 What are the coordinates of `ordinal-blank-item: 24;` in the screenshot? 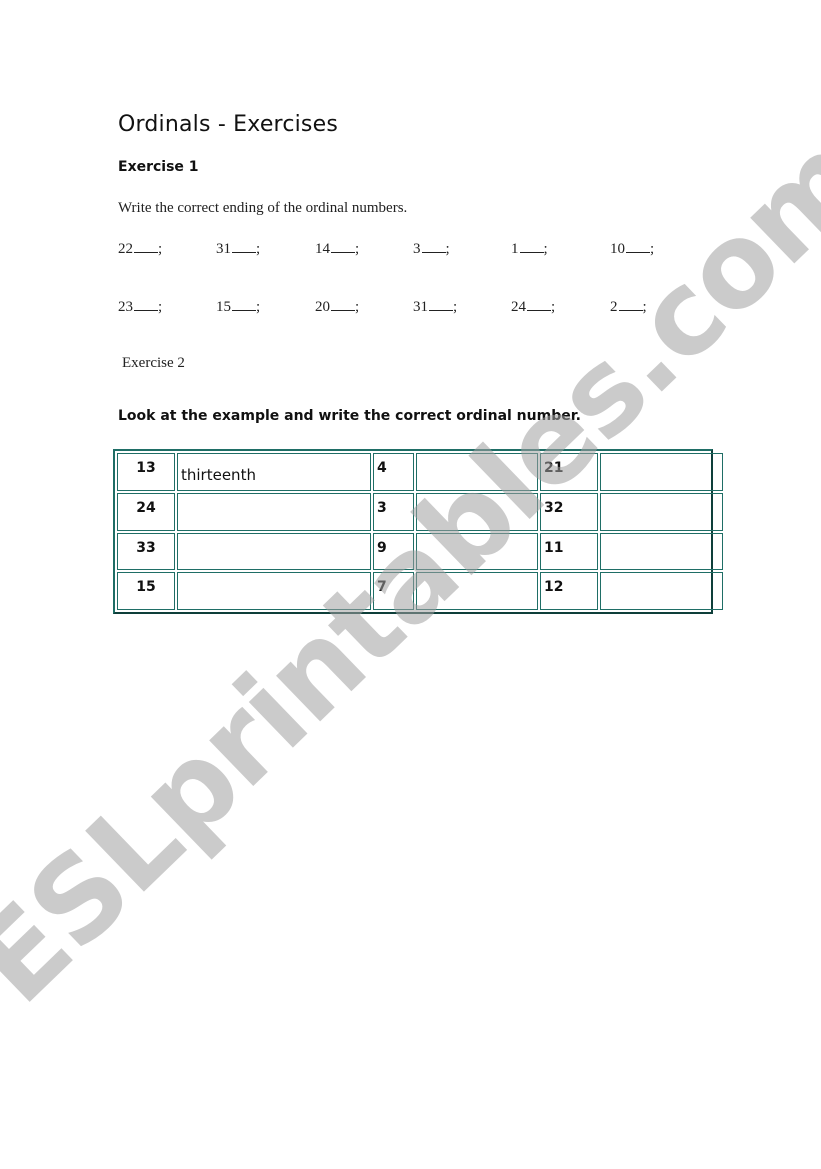 It's located at (533, 306).